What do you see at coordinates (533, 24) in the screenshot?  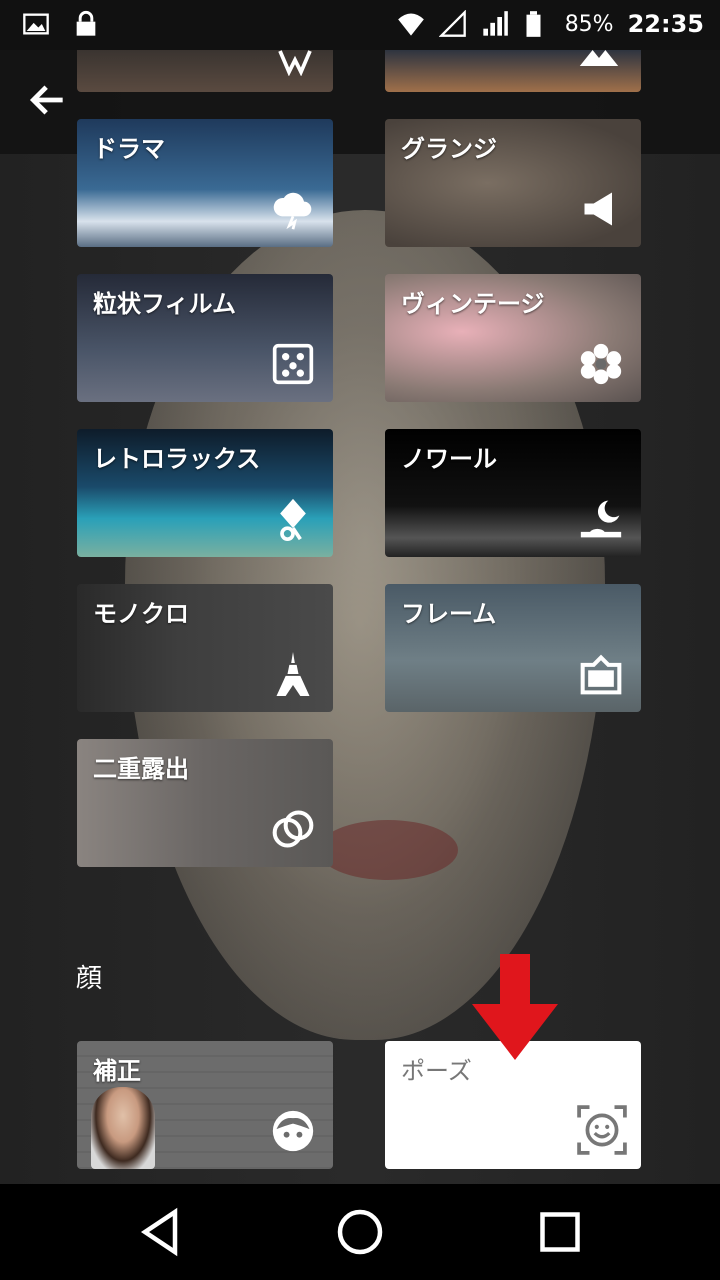 I see `battery-icon` at bounding box center [533, 24].